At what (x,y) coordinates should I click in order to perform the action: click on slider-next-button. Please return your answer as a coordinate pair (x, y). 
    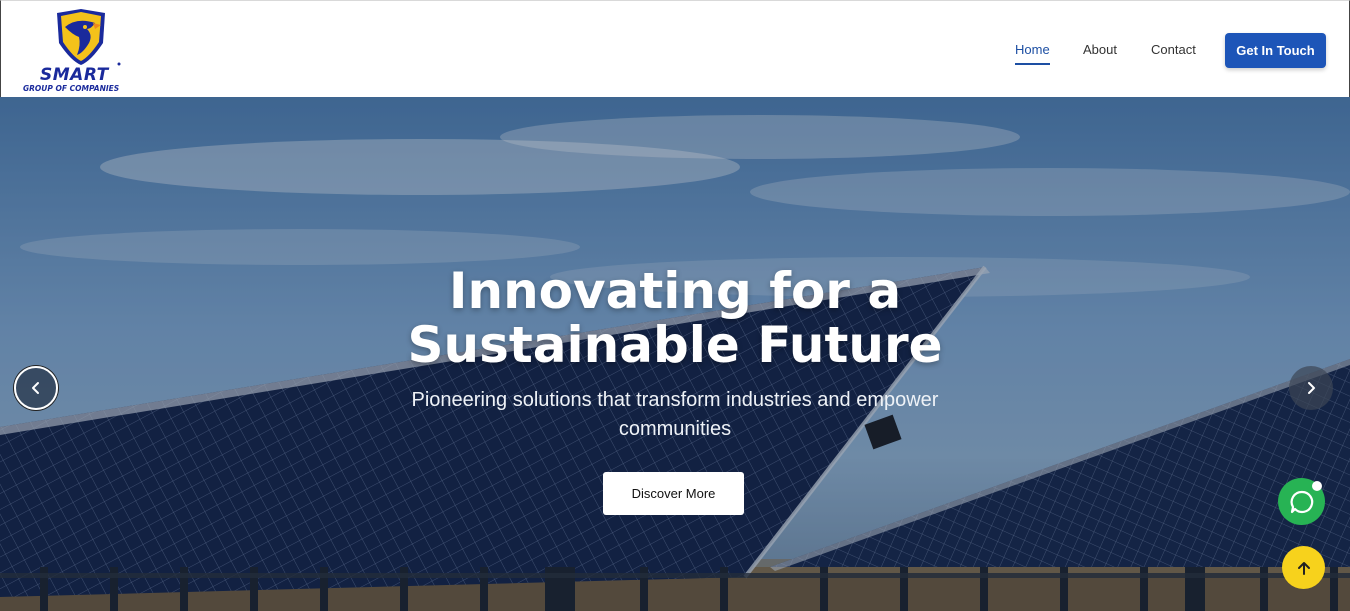
    Looking at the image, I should click on (1311, 388).